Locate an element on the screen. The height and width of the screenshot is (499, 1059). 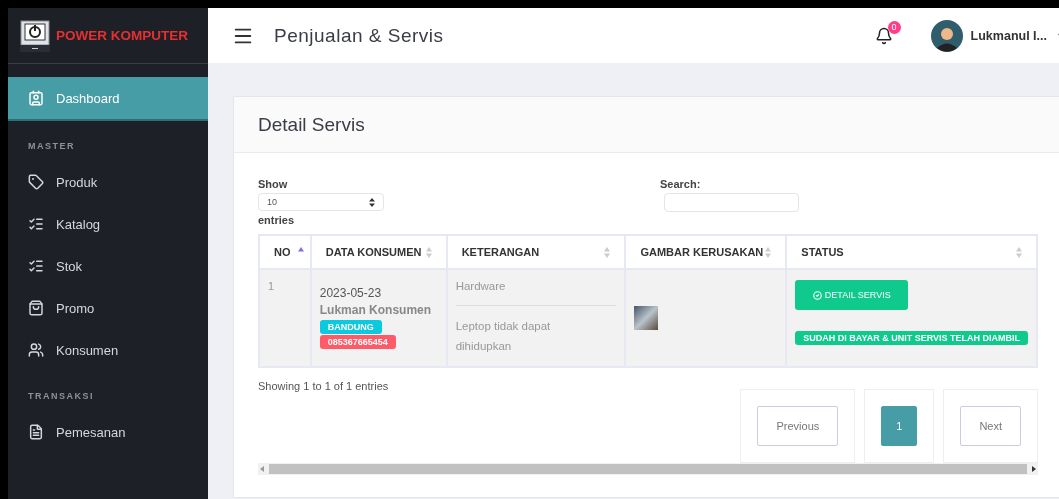
users-icon is located at coordinates (36, 350).